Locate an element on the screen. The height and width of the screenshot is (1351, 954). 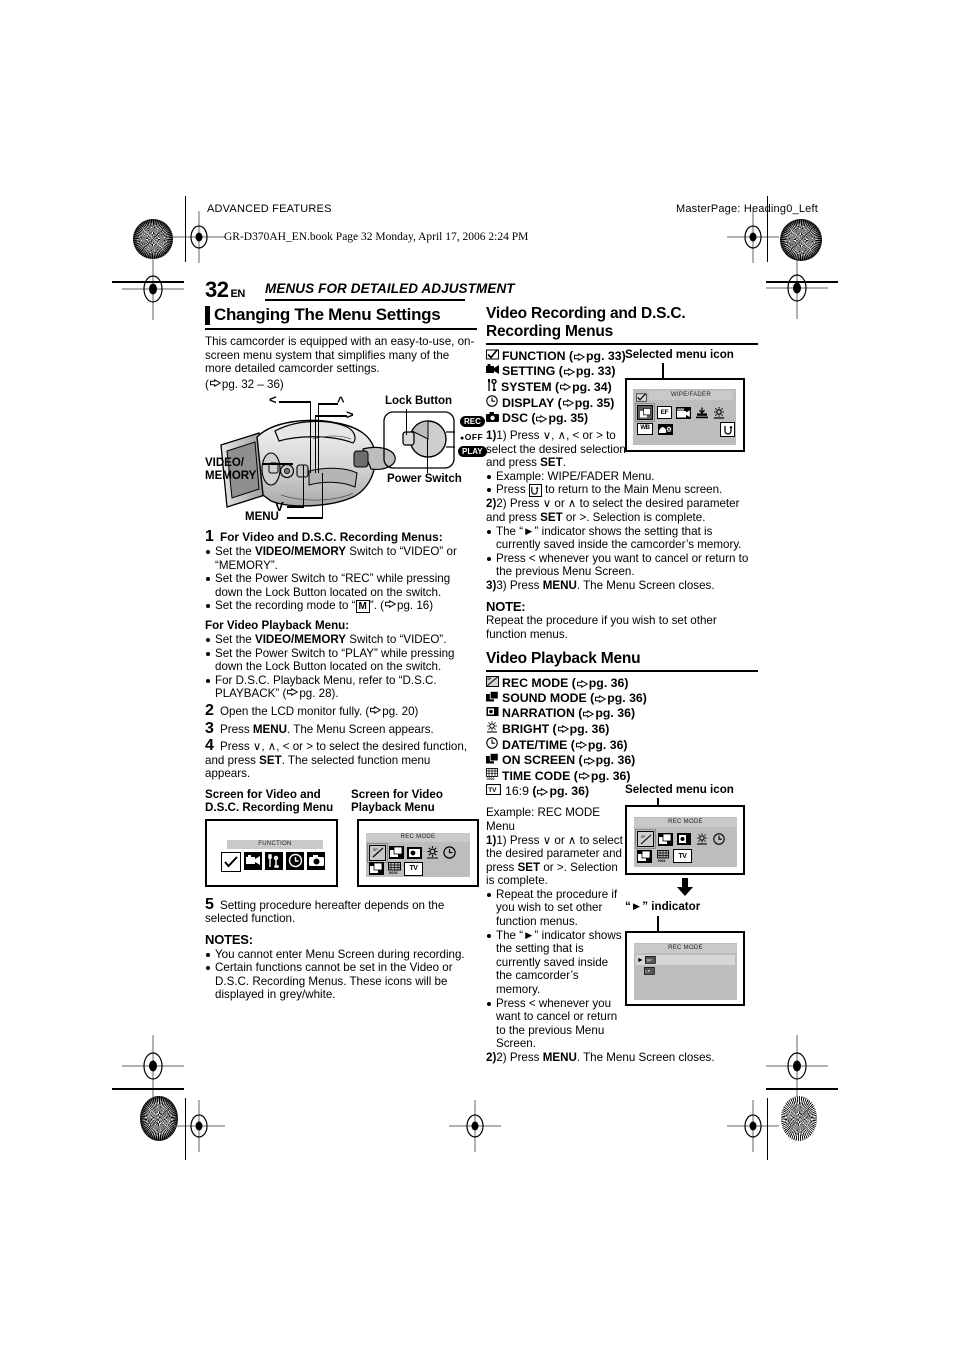
leader-arrow-left is located at coordinates (295, 402).